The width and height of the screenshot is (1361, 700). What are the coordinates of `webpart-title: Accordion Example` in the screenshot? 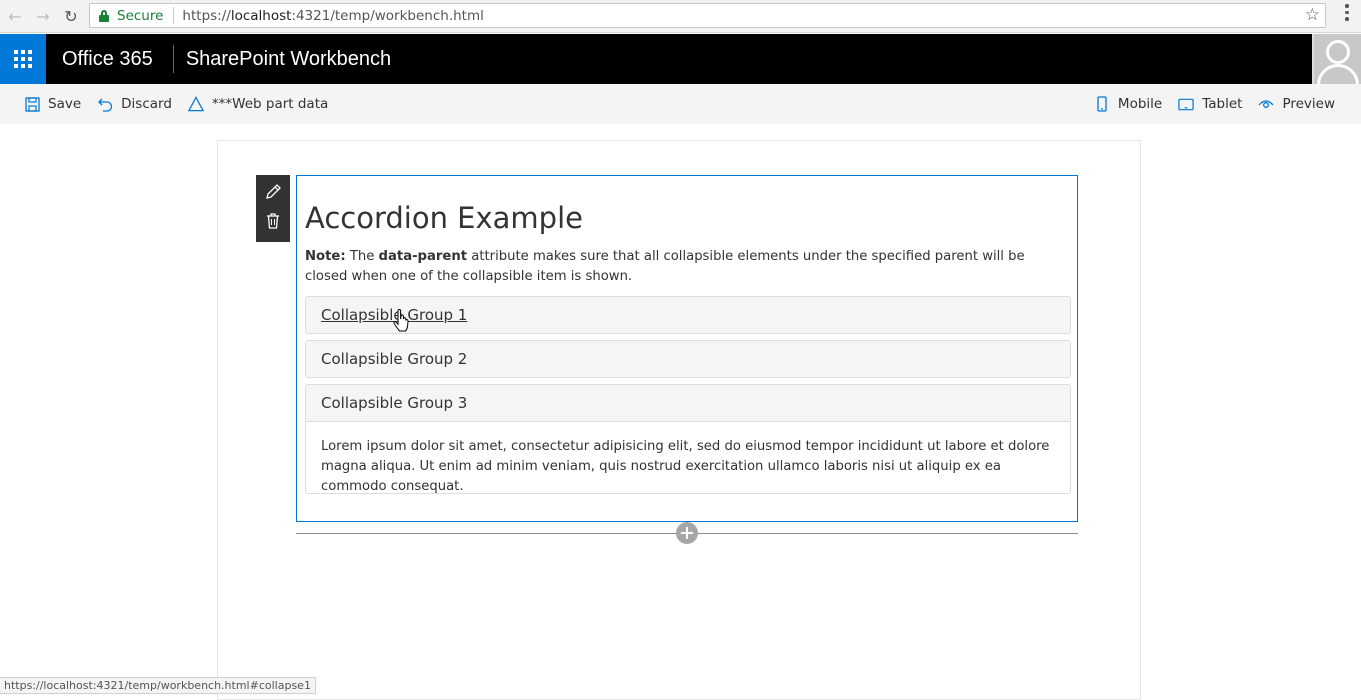 It's located at (444, 218).